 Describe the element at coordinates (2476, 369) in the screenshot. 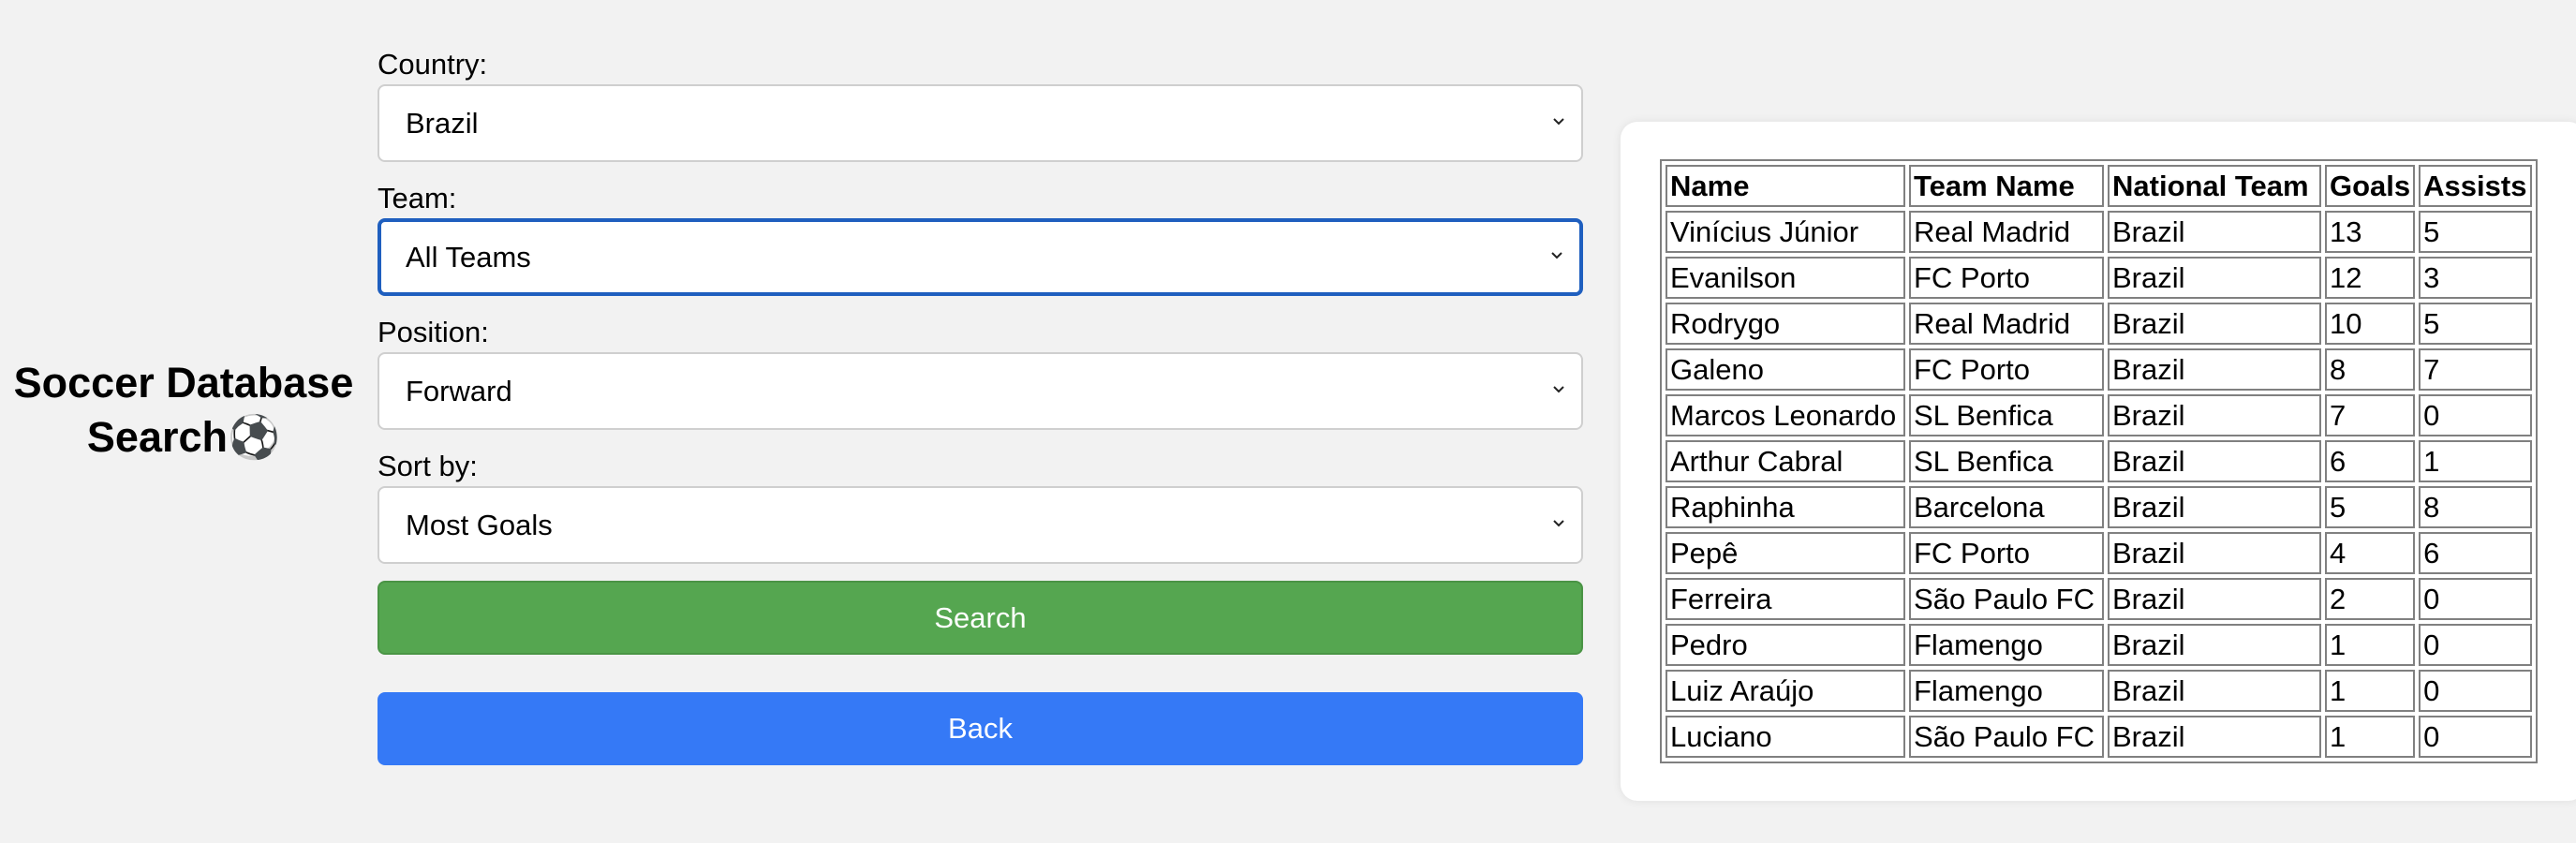

I see `cell-assists: 7` at that location.